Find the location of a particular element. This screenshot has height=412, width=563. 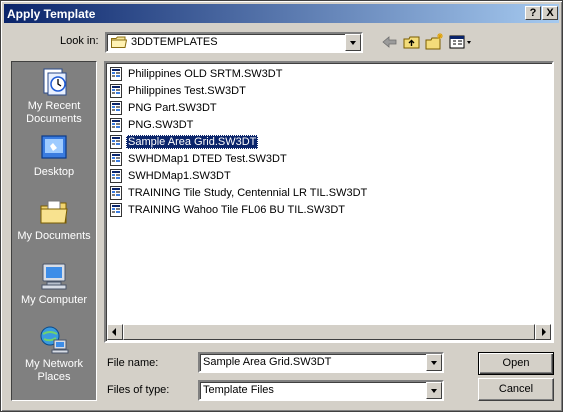

file-item: SWHDMap1 DTED Test.SW3DT is located at coordinates (239, 158).